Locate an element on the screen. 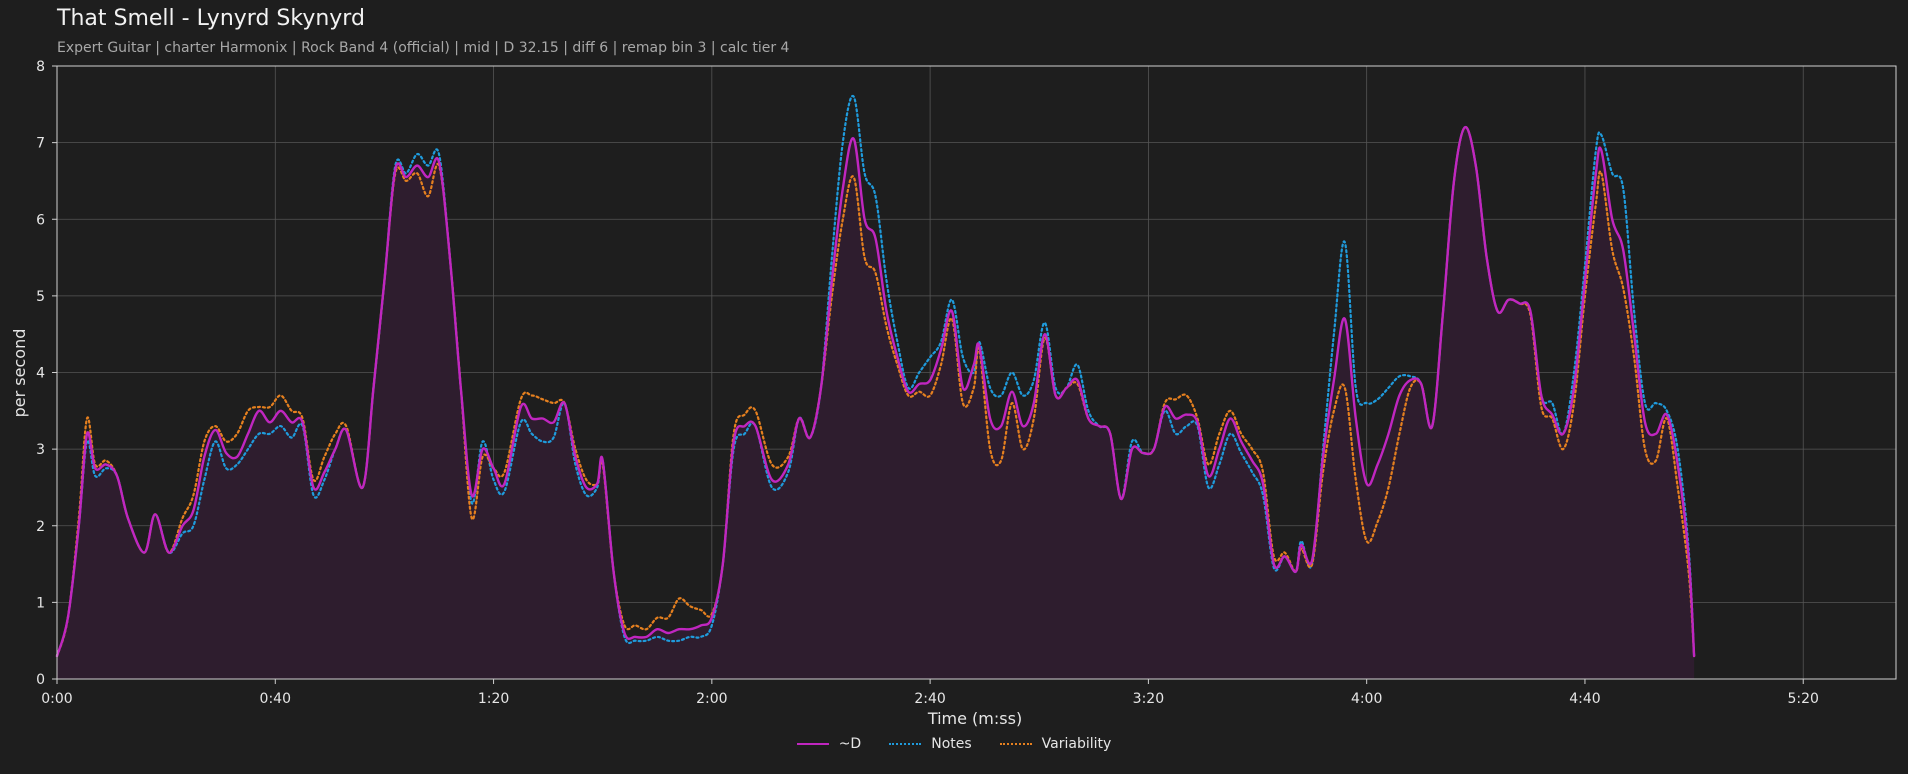 The height and width of the screenshot is (774, 1908). y-tick-label: 1 is located at coordinates (40, 603).